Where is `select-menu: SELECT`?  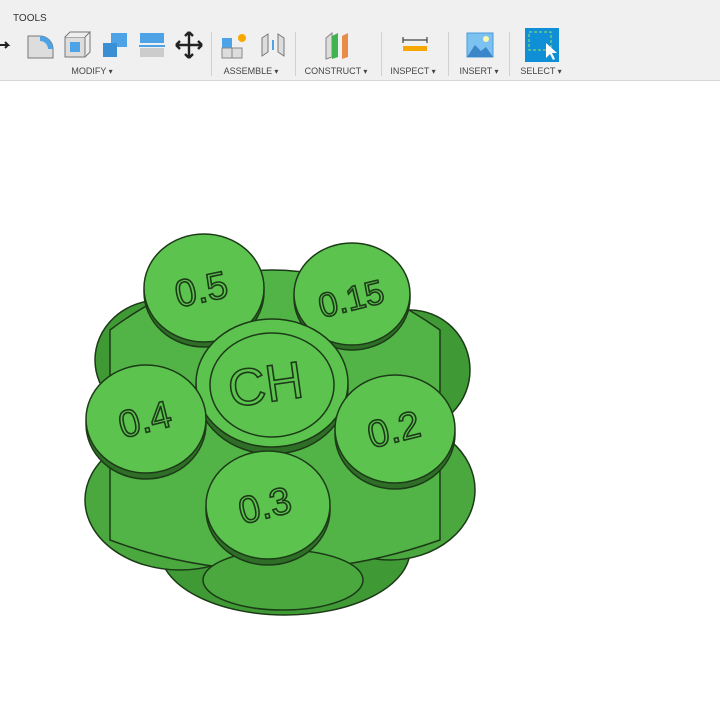
select-menu: SELECT is located at coordinates (540, 71).